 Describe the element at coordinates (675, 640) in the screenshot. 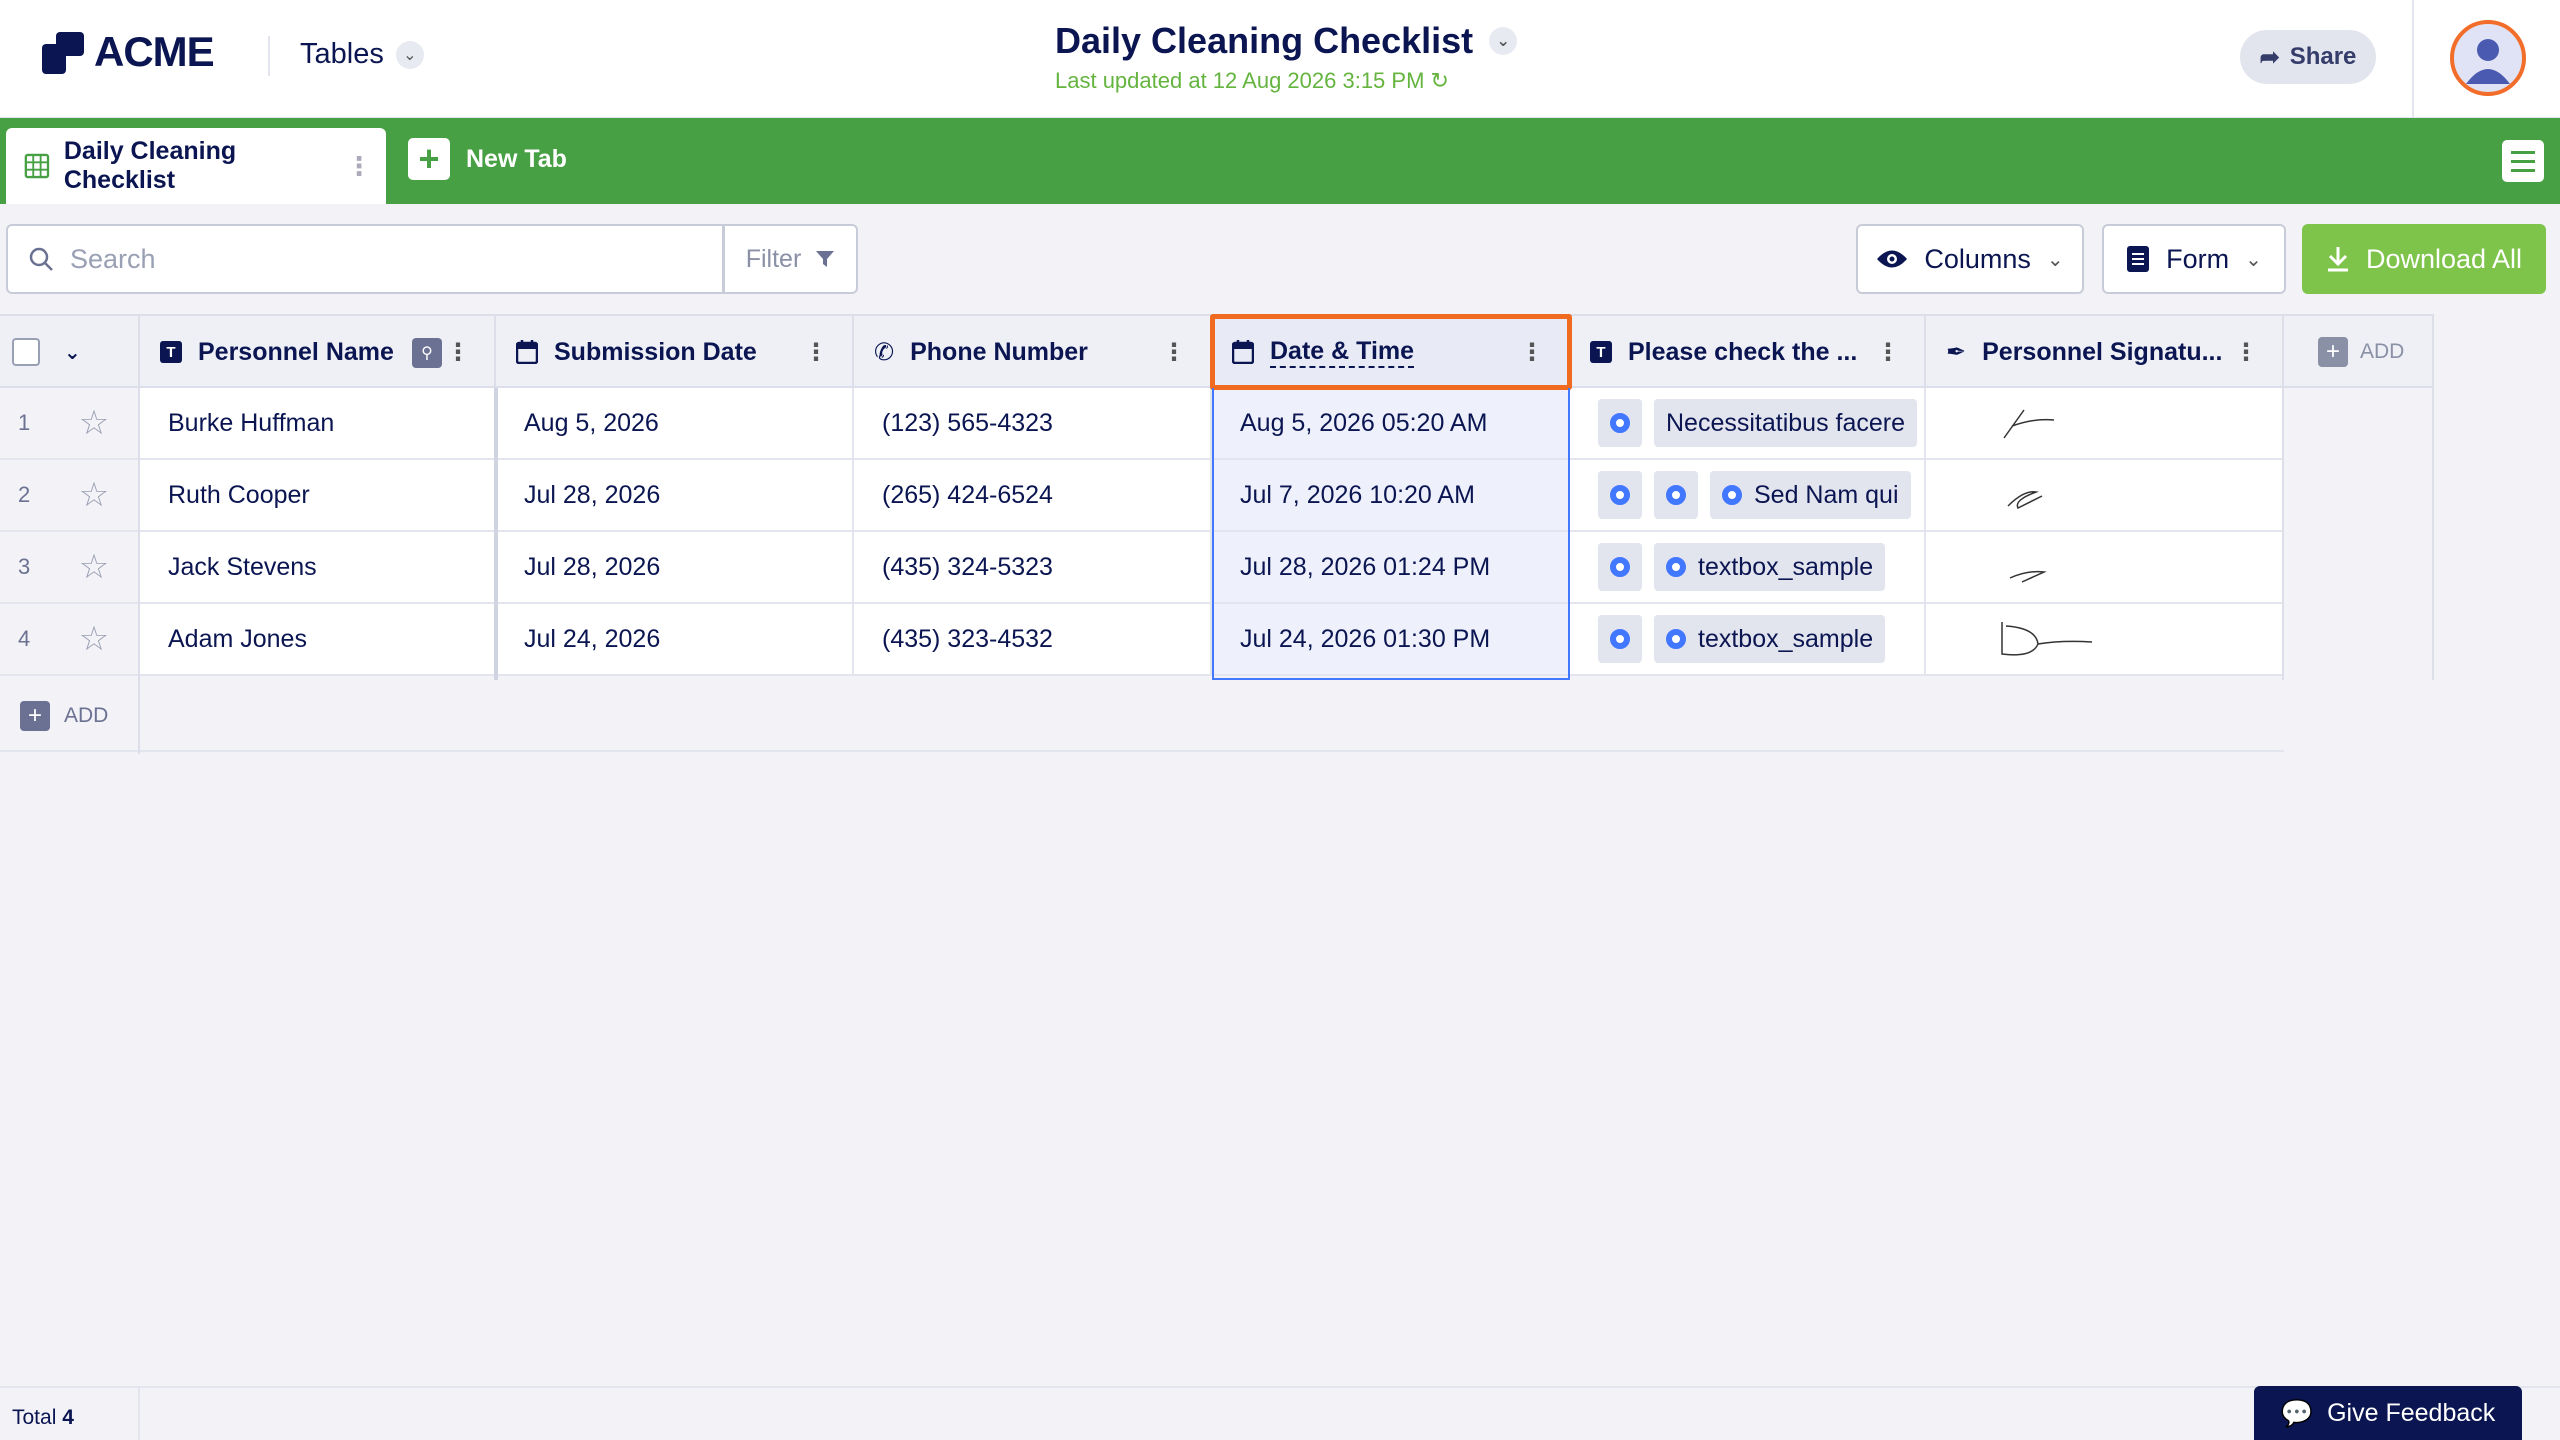

I see `cell-submission-date: Jul 24, 2026` at that location.